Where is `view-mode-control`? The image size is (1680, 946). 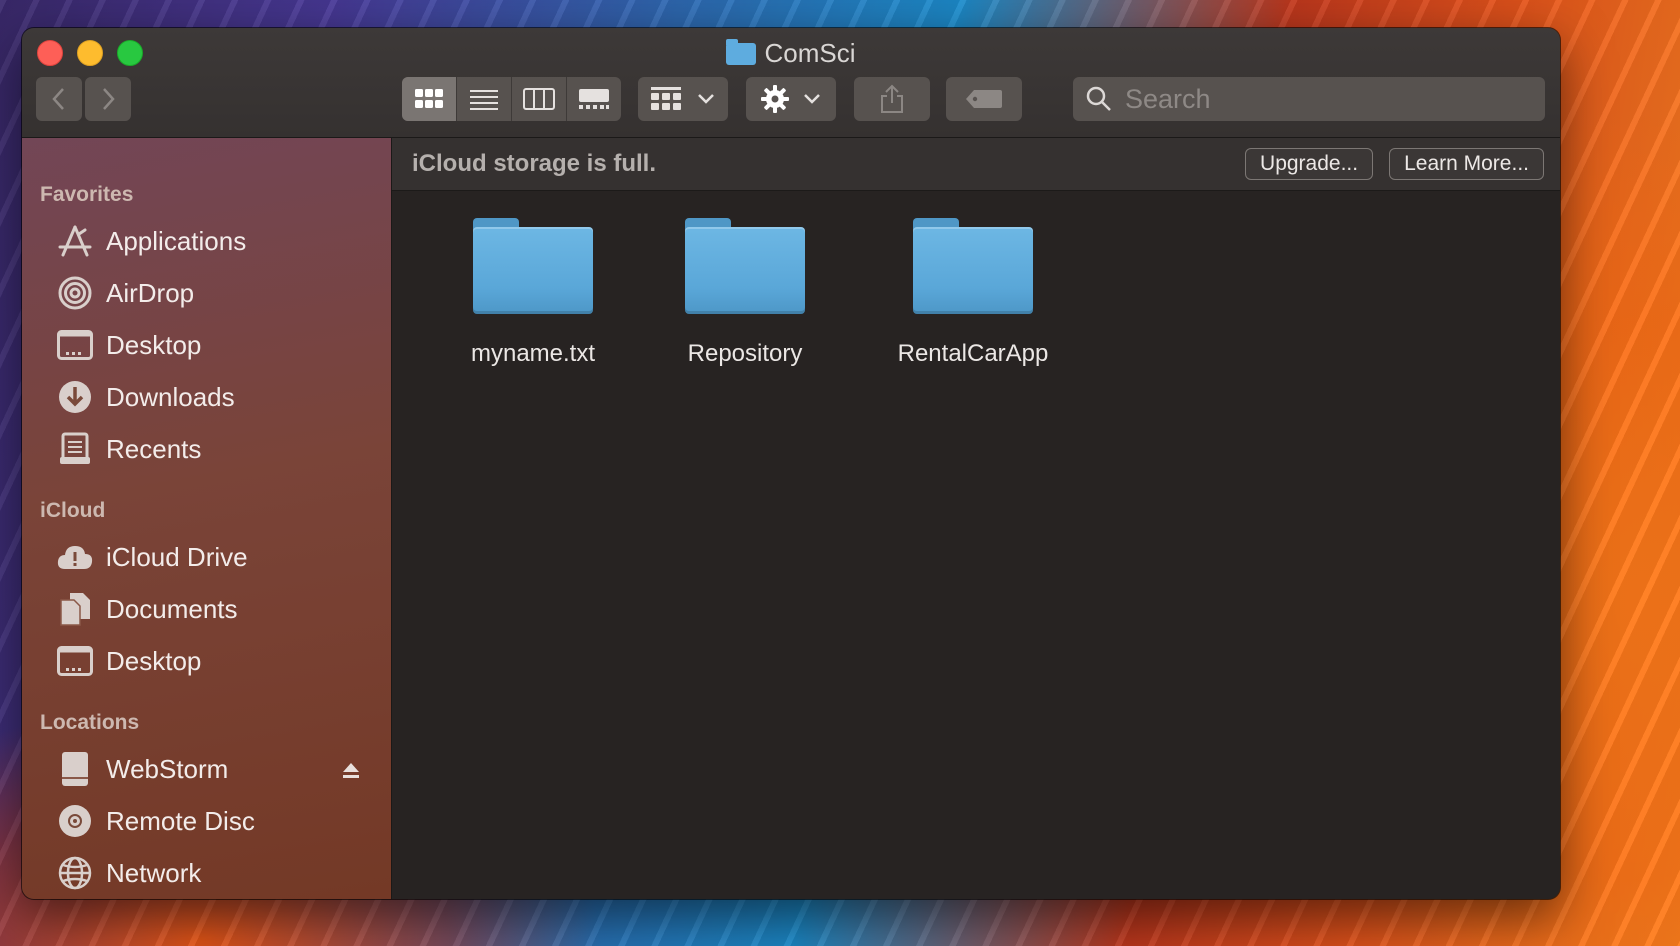 view-mode-control is located at coordinates (511, 99).